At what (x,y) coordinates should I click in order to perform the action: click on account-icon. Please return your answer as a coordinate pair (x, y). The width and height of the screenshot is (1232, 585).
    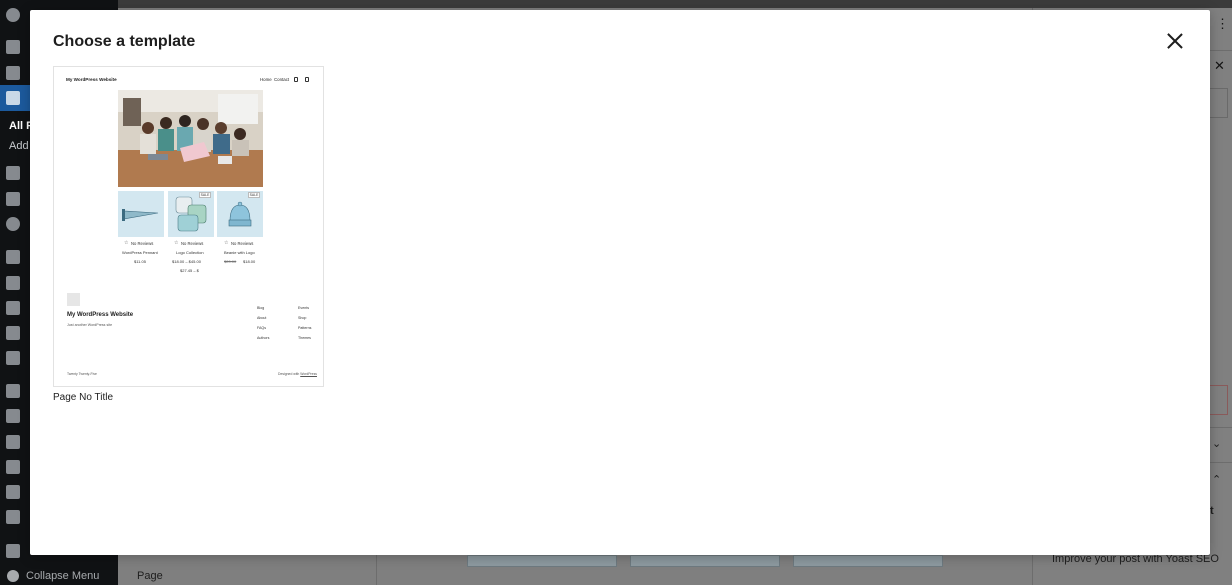
    Looking at the image, I should click on (296, 79).